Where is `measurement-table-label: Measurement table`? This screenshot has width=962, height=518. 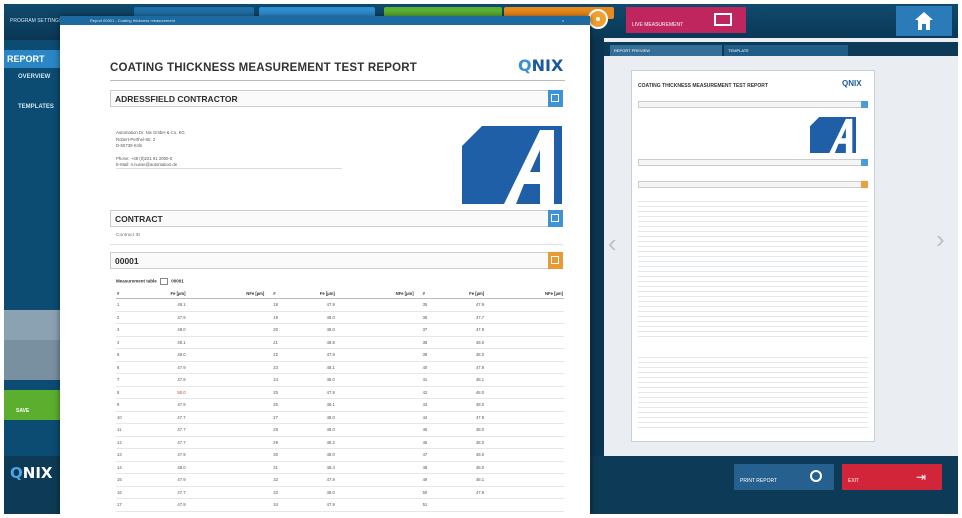 measurement-table-label: Measurement table is located at coordinates (136, 281).